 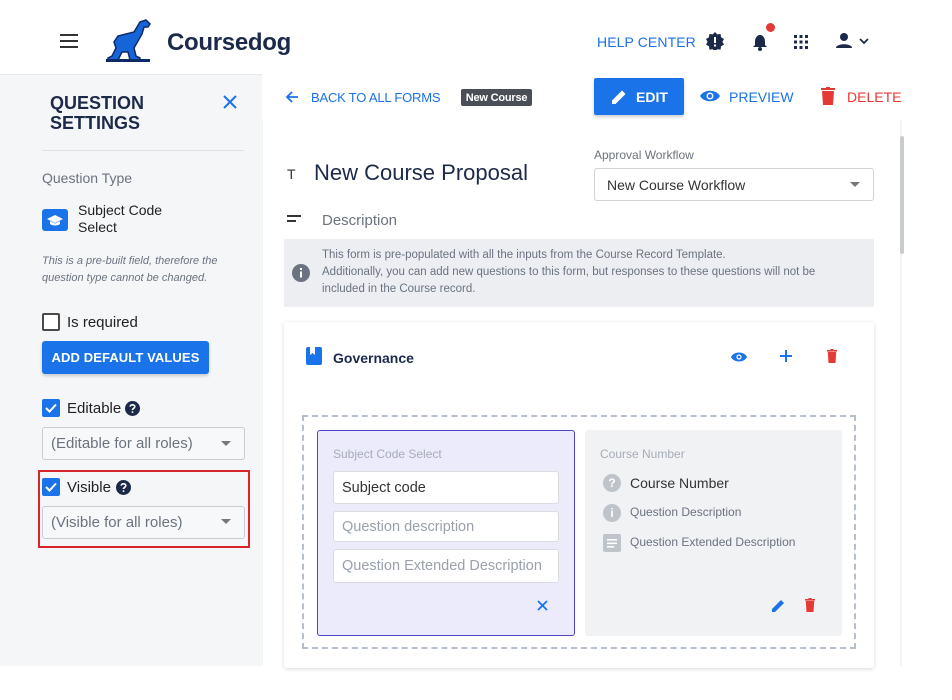 I want to click on divider, so click(x=143, y=150).